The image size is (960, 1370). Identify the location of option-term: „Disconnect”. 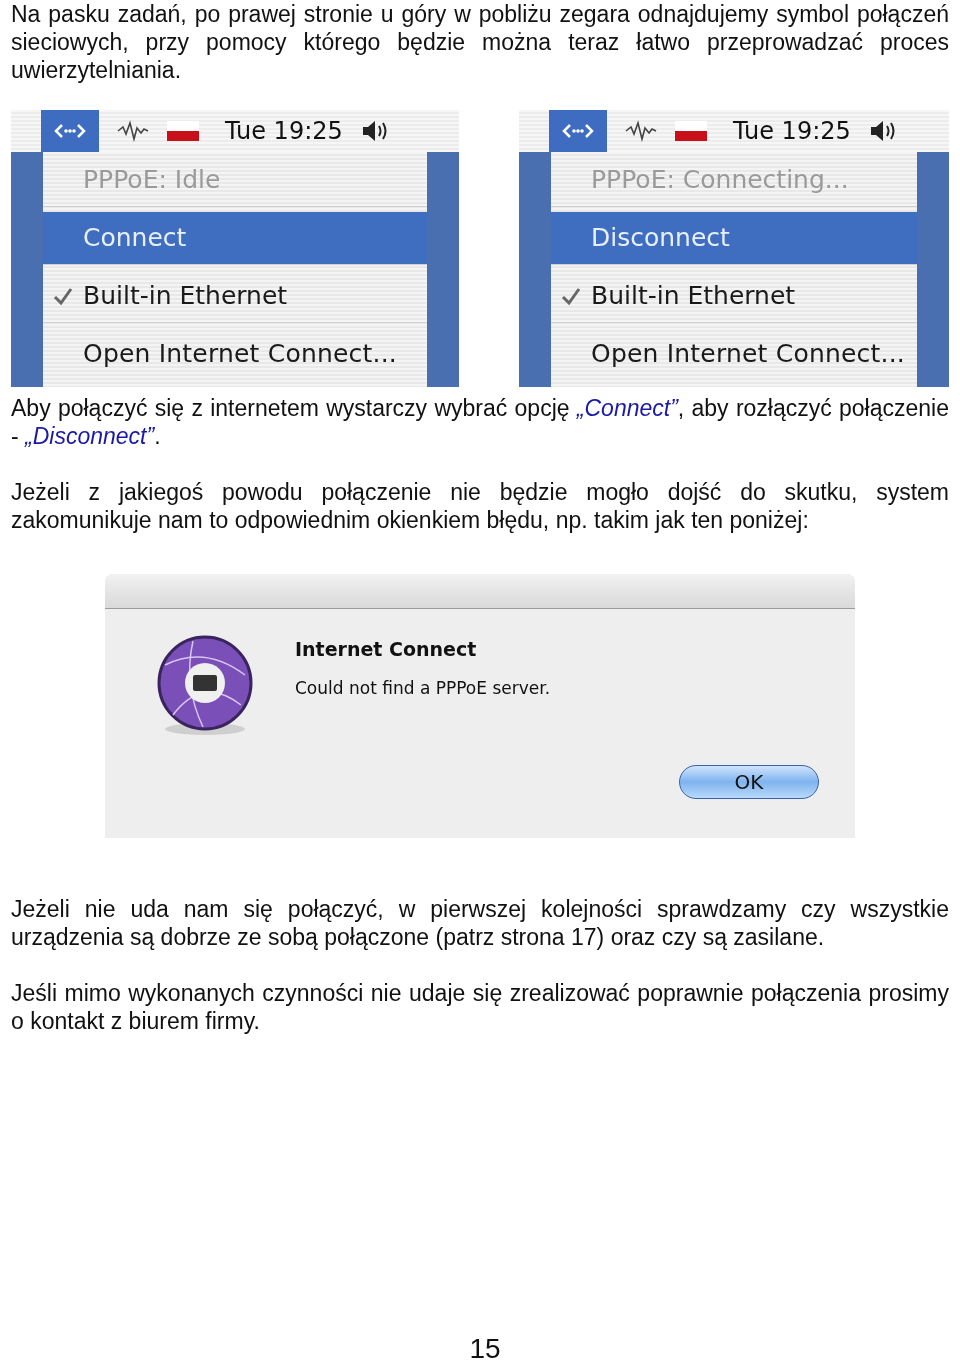
(90, 436).